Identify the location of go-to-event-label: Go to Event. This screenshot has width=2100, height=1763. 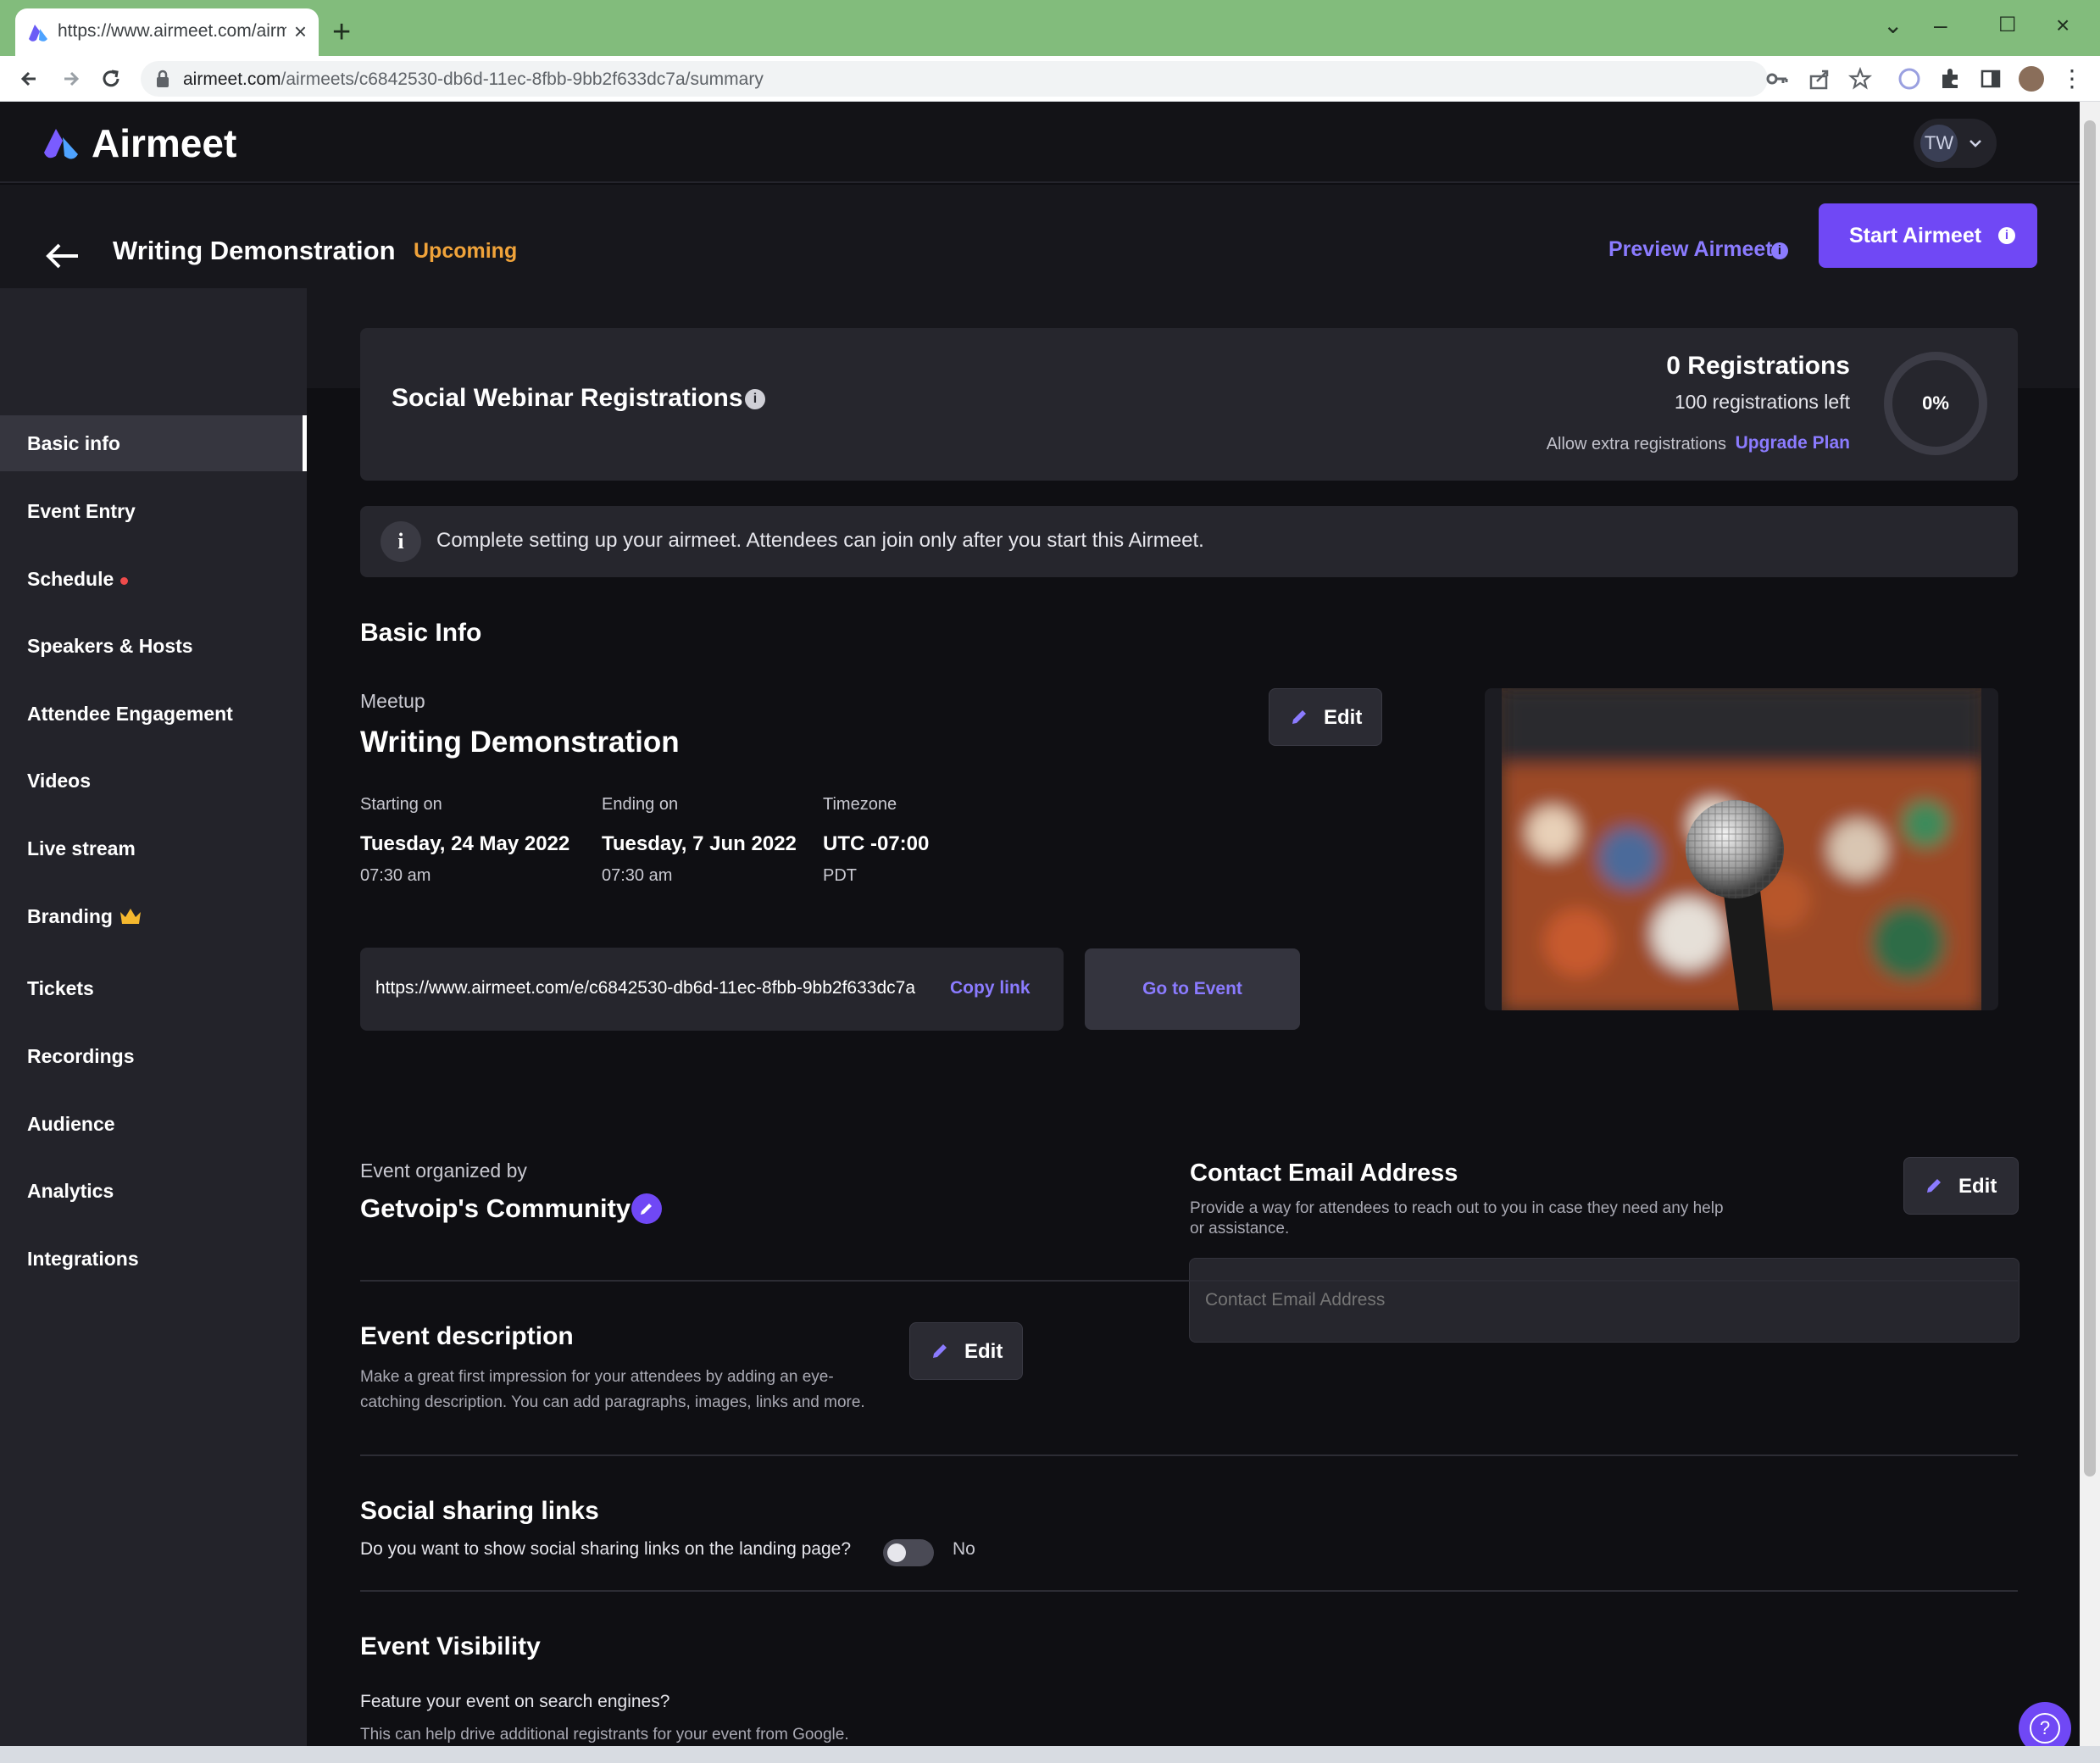
(1192, 988).